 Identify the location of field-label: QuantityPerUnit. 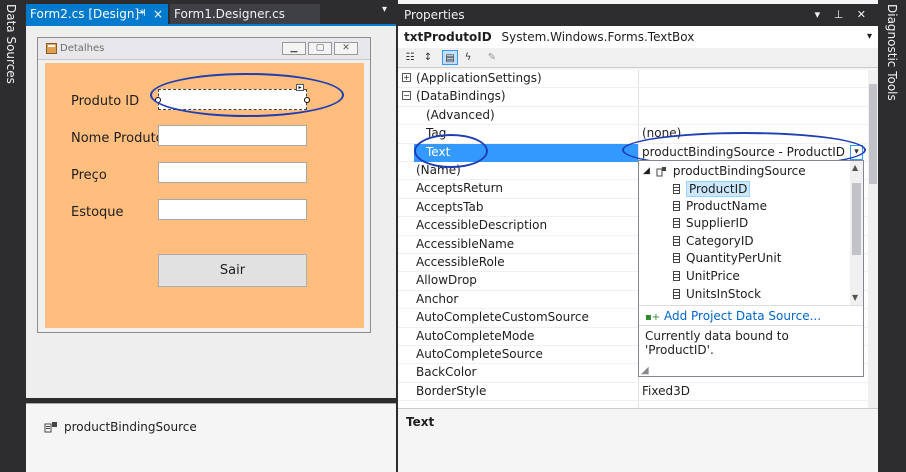
(734, 258).